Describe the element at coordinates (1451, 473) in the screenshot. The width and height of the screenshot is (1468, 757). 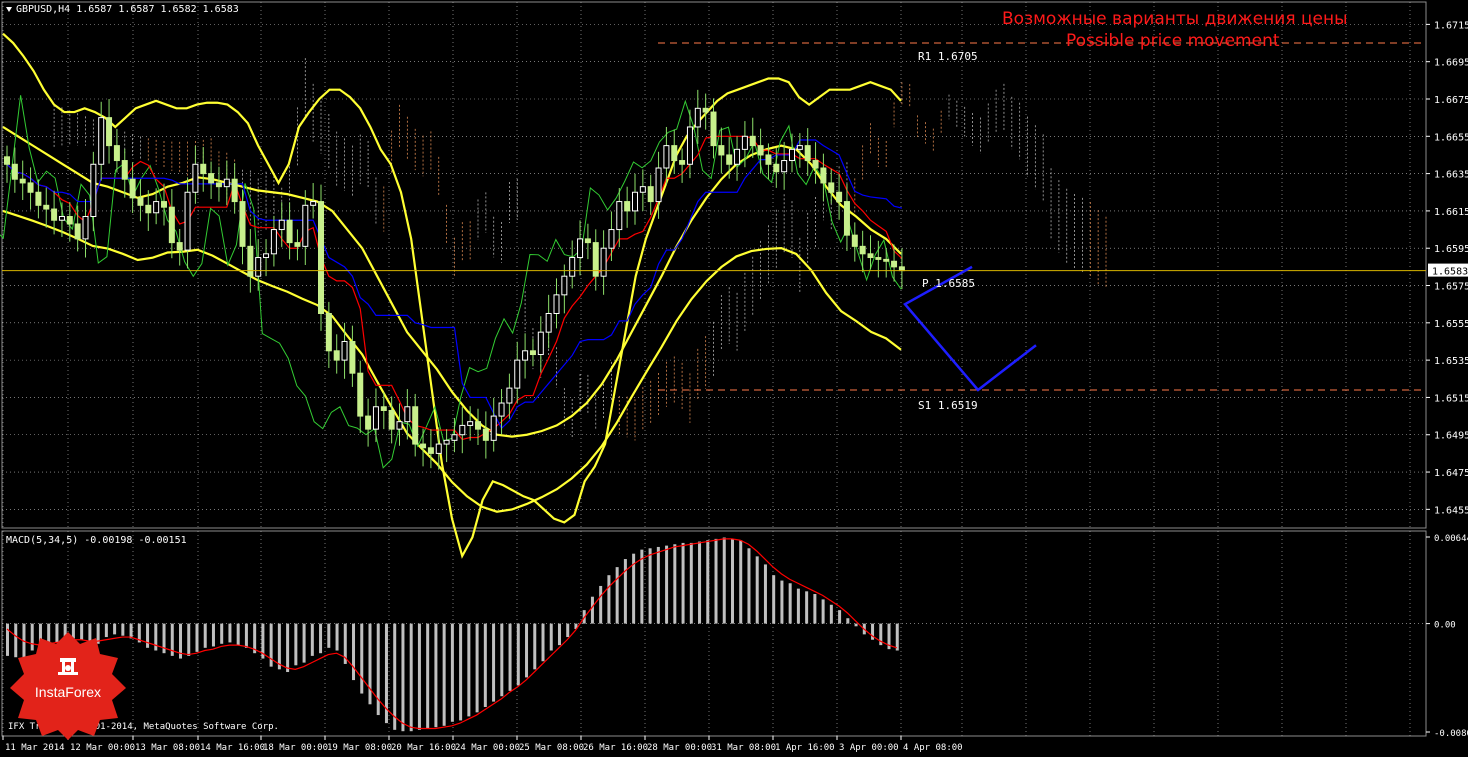
I see `y-tick-label: 1.6475` at that location.